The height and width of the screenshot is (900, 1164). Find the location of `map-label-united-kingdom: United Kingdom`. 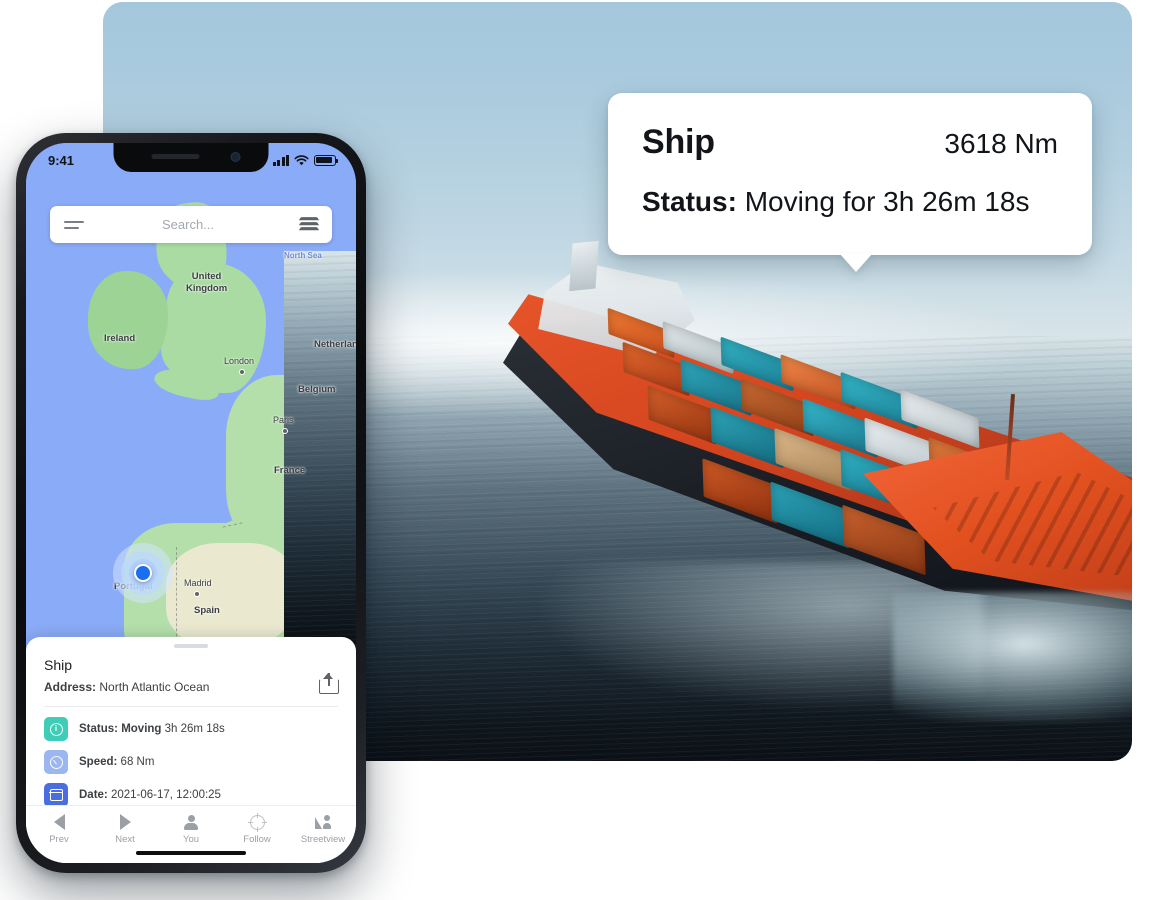

map-label-united-kingdom: United Kingdom is located at coordinates (207, 282).